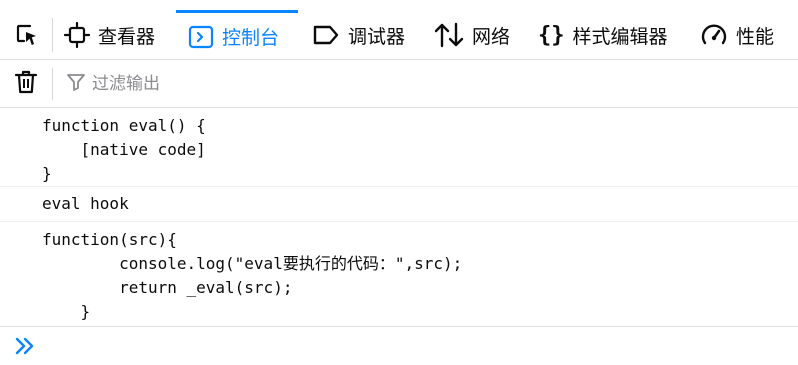 Image resolution: width=798 pixels, height=365 pixels. I want to click on tab-performance: 性能, so click(745, 35).